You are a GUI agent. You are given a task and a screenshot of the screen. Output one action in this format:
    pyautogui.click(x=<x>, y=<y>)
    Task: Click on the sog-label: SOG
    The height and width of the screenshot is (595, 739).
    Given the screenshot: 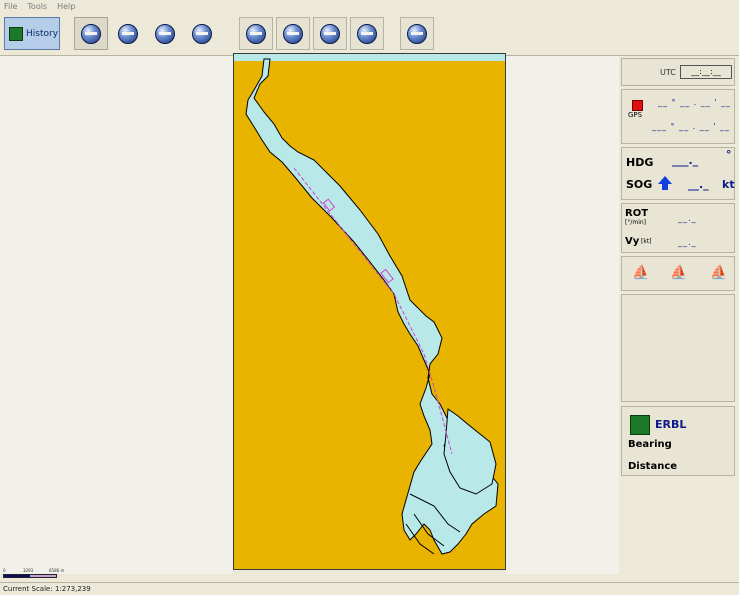 What is the action you would take?
    pyautogui.click(x=639, y=184)
    